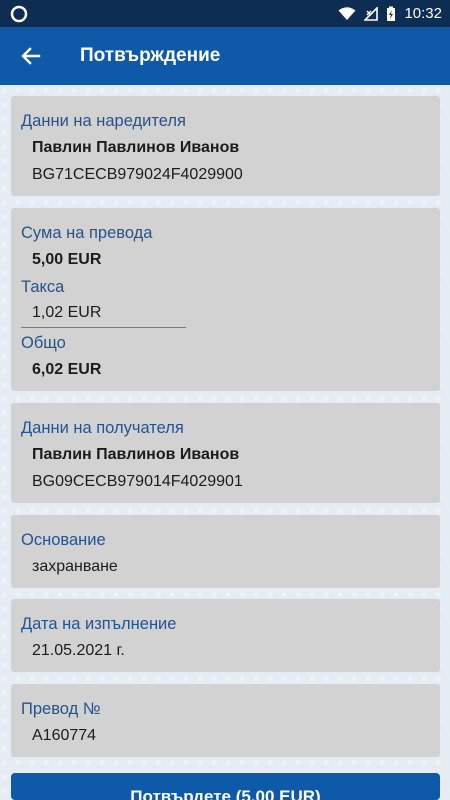 Image resolution: width=450 pixels, height=800 pixels. Describe the element at coordinates (225, 635) in the screenshot. I see `execution-date-card: Дата на изпълнение 21.05.2021 г.` at that location.